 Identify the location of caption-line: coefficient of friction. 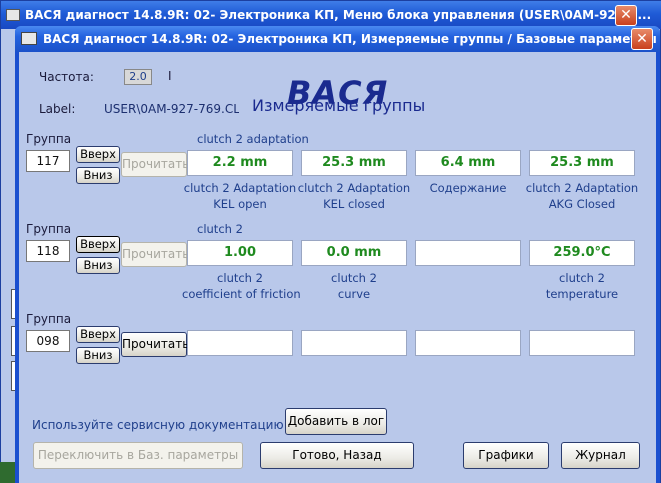
(241, 294).